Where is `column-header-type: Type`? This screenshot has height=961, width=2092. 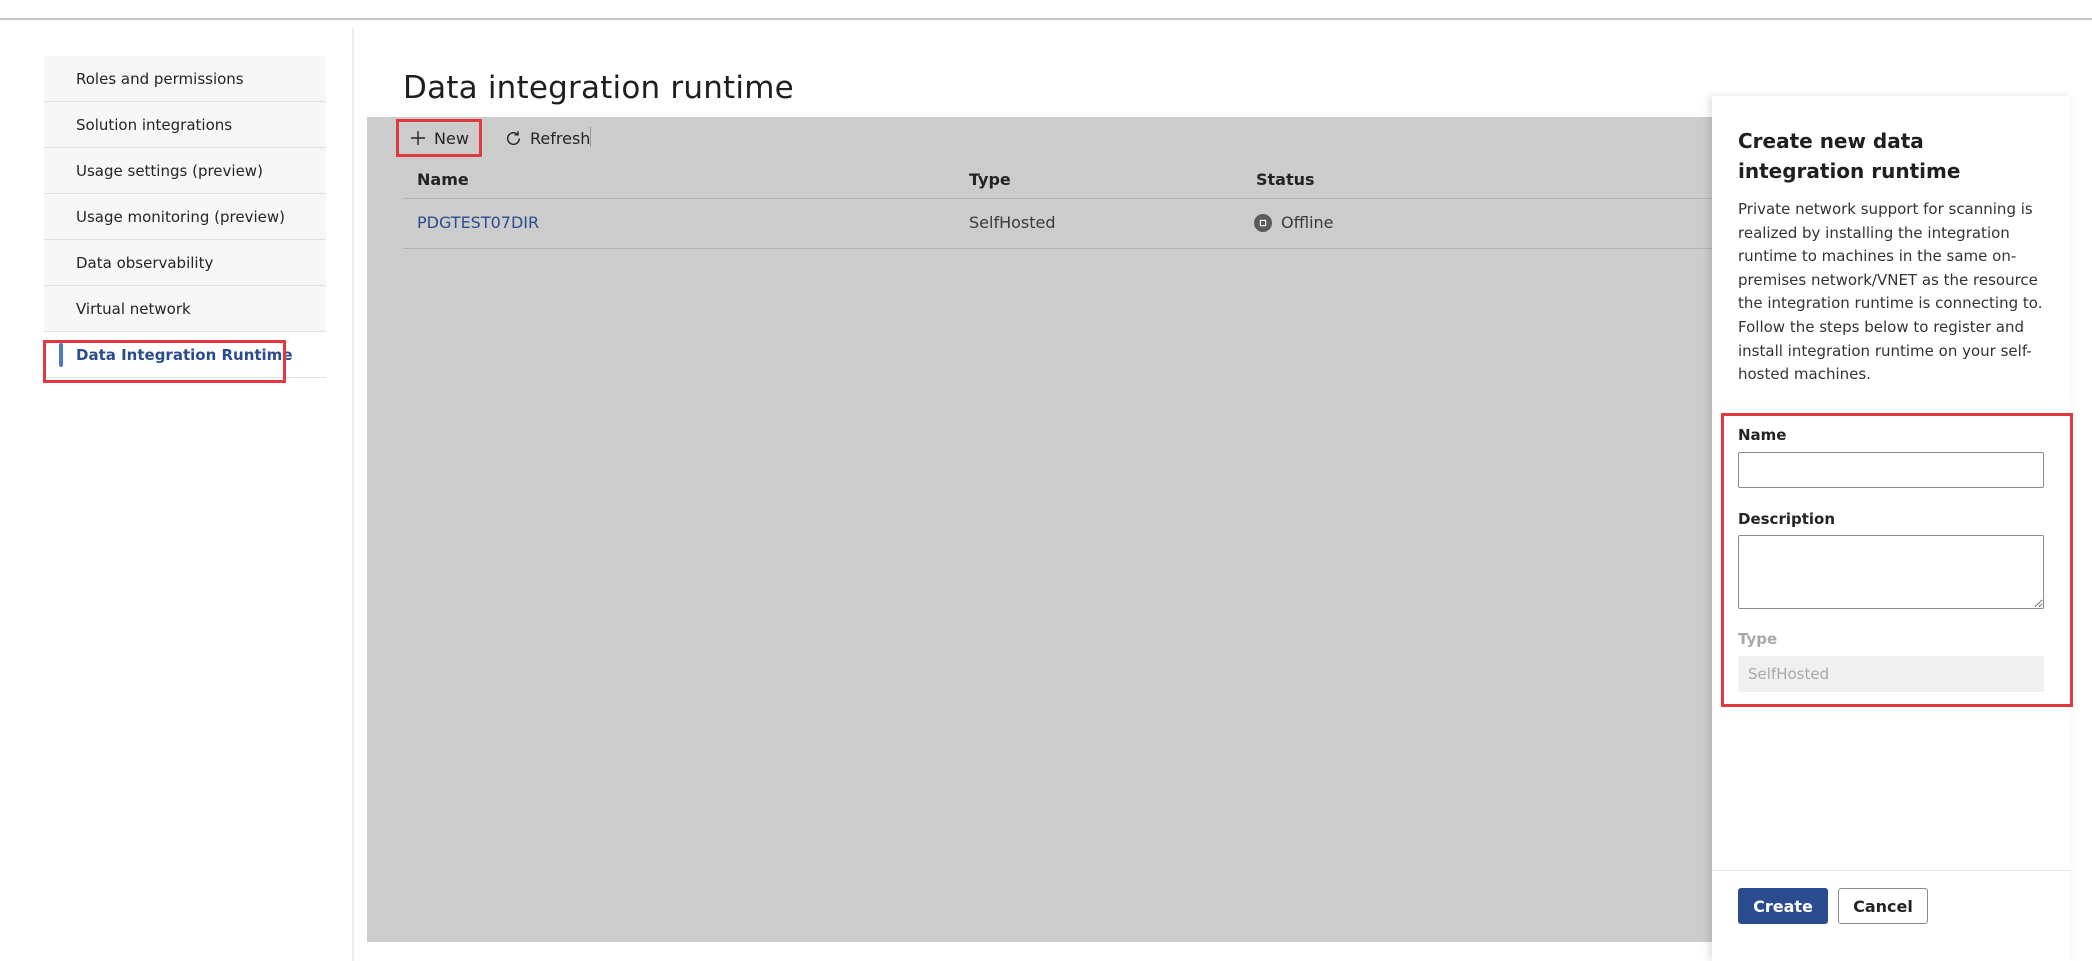 column-header-type: Type is located at coordinates (990, 179).